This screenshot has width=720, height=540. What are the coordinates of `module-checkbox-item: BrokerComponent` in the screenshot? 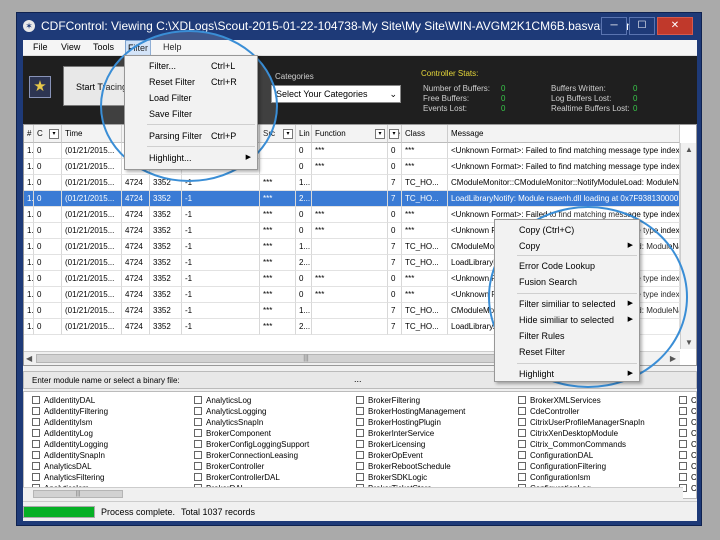 It's located at (232, 434).